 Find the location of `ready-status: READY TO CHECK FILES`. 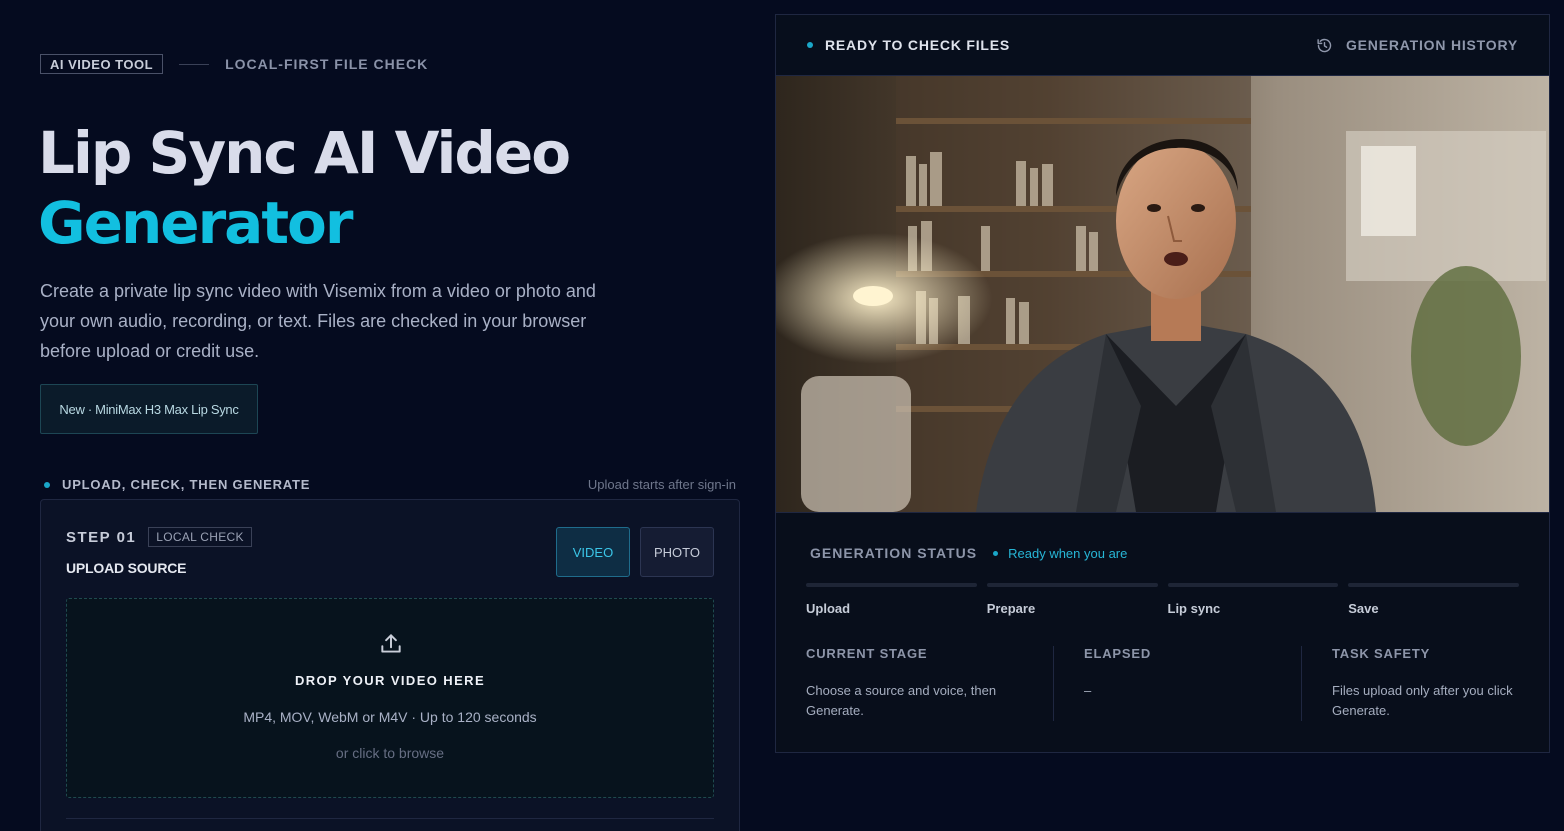

ready-status: READY TO CHECK FILES is located at coordinates (908, 45).